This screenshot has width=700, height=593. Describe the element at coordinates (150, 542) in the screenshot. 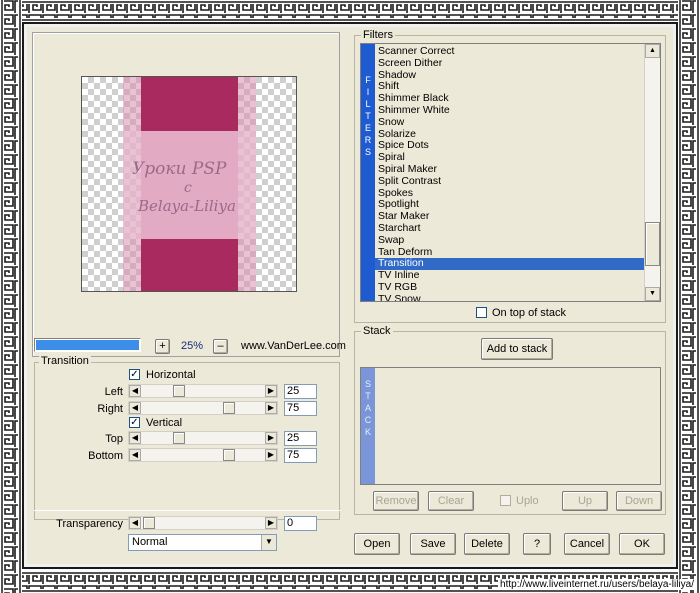

I see `blend-mode-value: Normal` at that location.